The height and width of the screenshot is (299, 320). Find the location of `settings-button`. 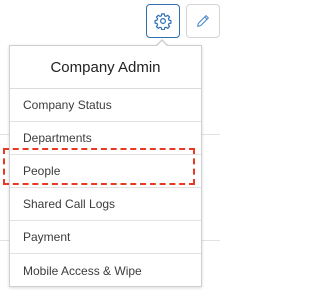

settings-button is located at coordinates (163, 21).